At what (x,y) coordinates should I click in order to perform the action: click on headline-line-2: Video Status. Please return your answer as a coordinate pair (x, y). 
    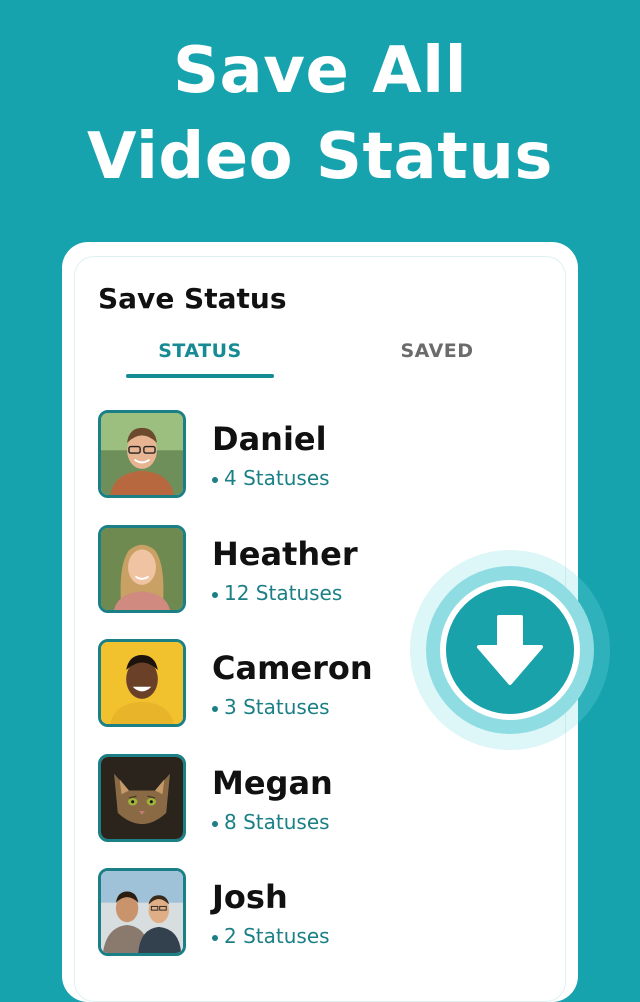
    Looking at the image, I should click on (320, 157).